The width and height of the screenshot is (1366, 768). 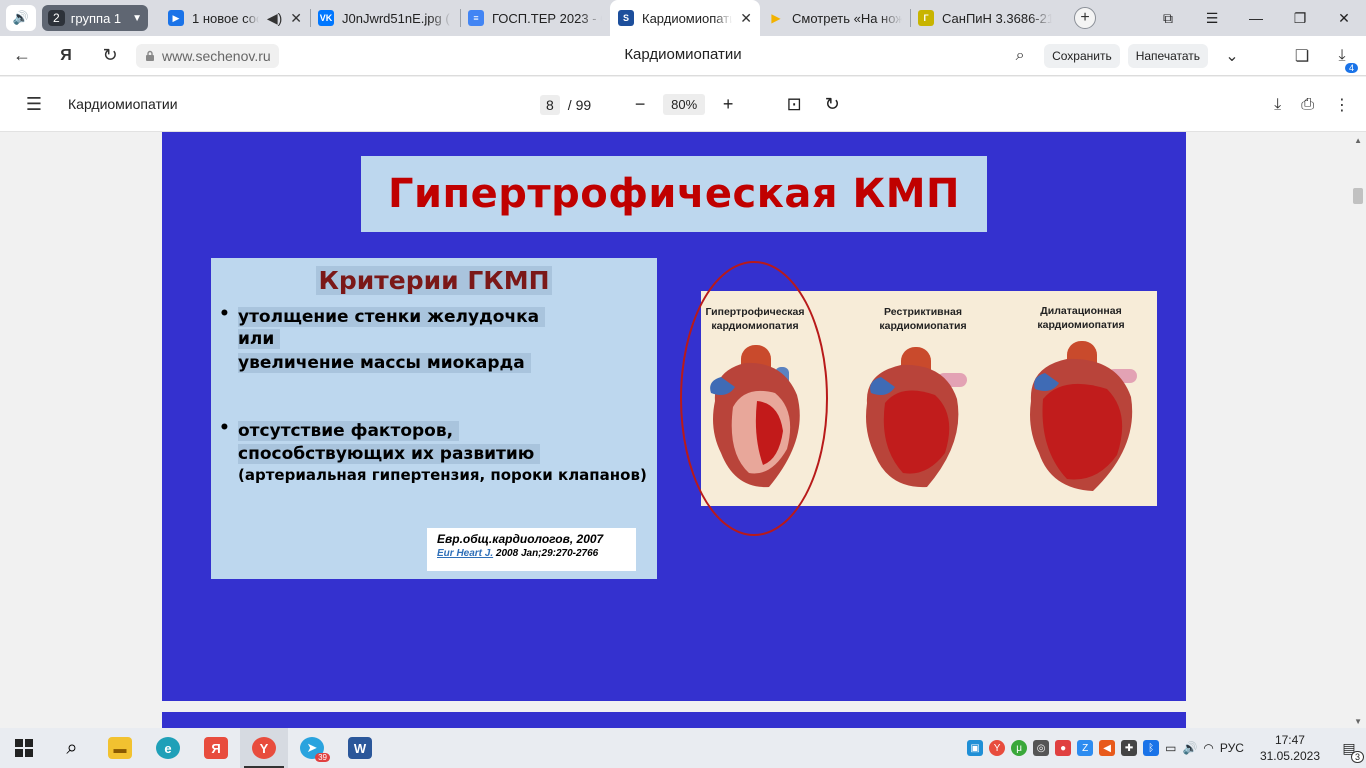 What do you see at coordinates (832, 104) in the screenshot?
I see `rotate-icon: ↻` at bounding box center [832, 104].